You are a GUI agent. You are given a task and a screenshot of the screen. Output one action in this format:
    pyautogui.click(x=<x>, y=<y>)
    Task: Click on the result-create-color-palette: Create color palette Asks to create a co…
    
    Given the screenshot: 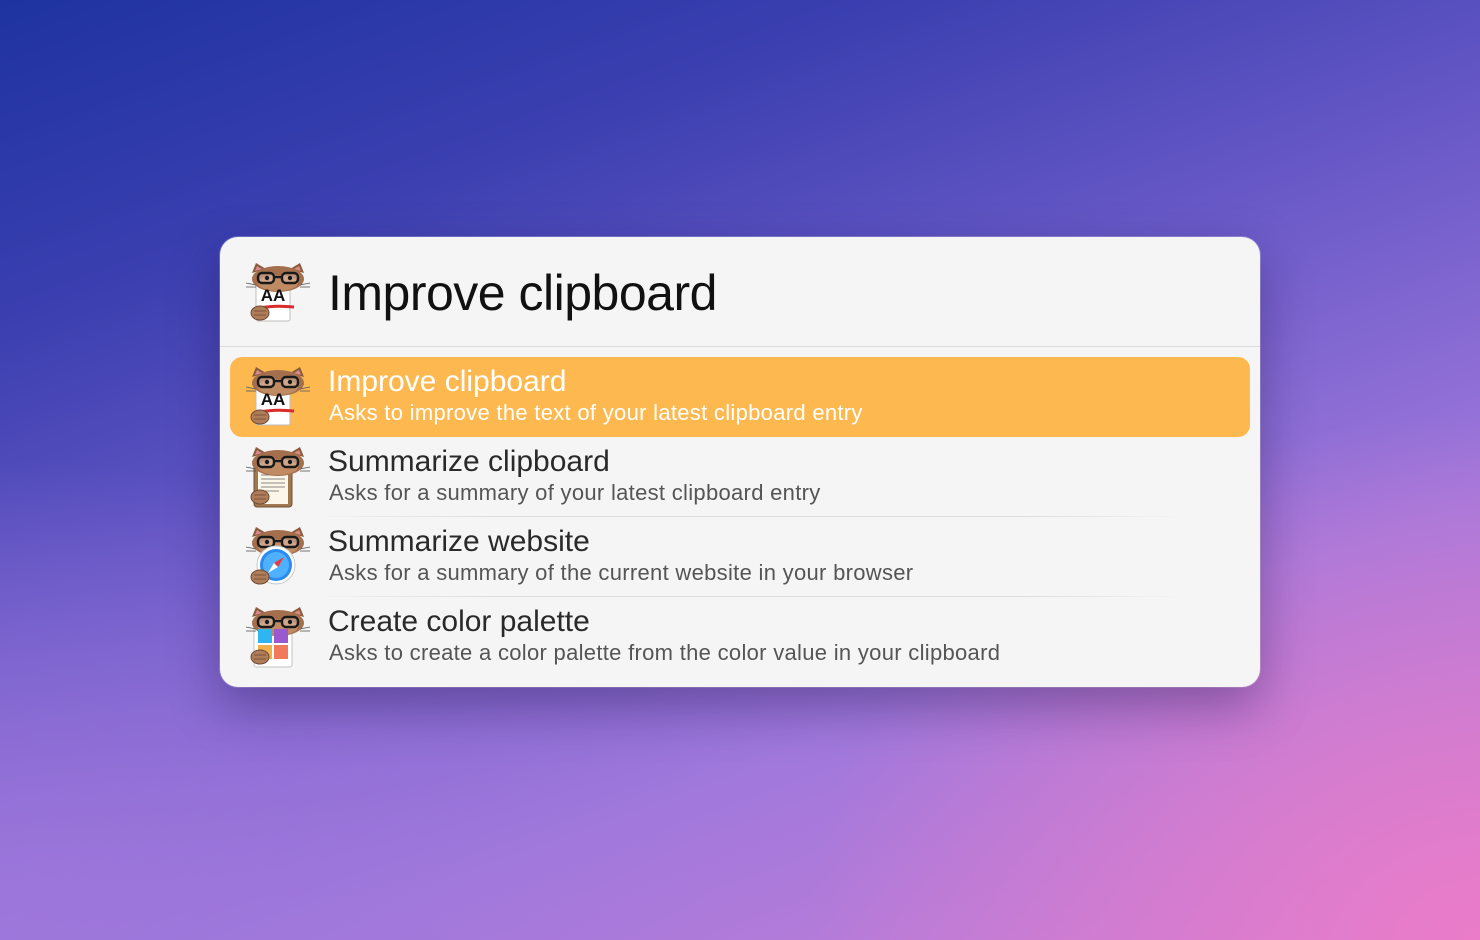 What is the action you would take?
    pyautogui.click(x=740, y=637)
    